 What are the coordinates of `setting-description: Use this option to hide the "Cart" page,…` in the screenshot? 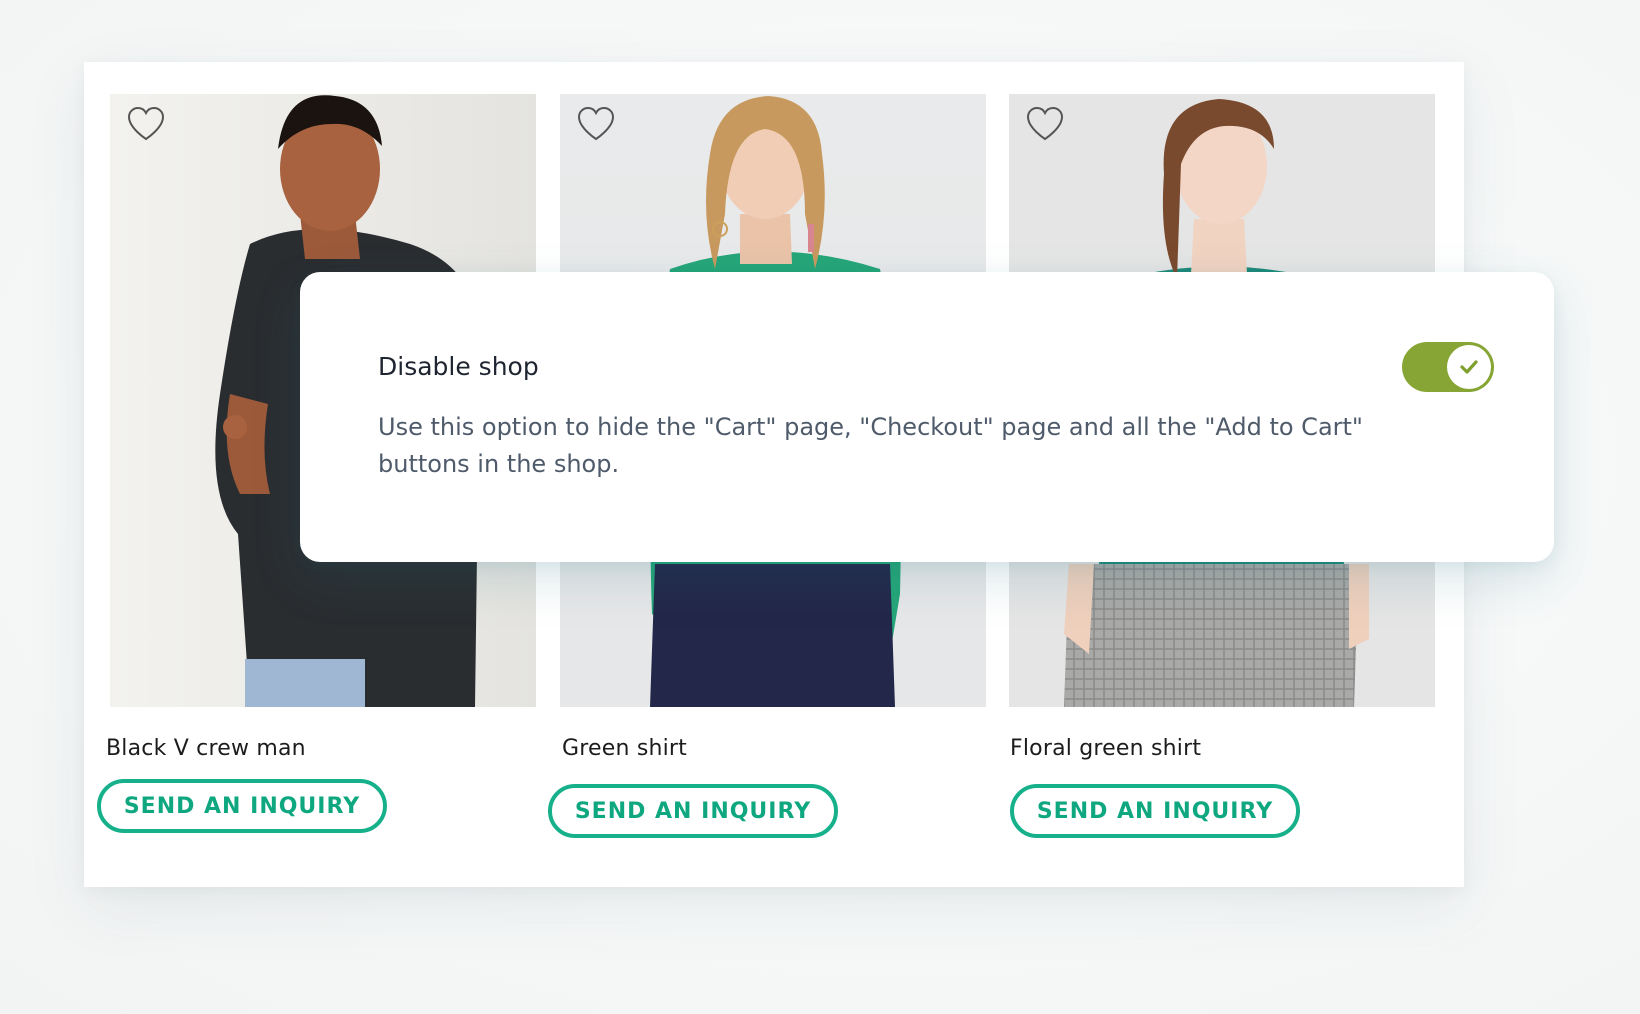 It's located at (870, 445).